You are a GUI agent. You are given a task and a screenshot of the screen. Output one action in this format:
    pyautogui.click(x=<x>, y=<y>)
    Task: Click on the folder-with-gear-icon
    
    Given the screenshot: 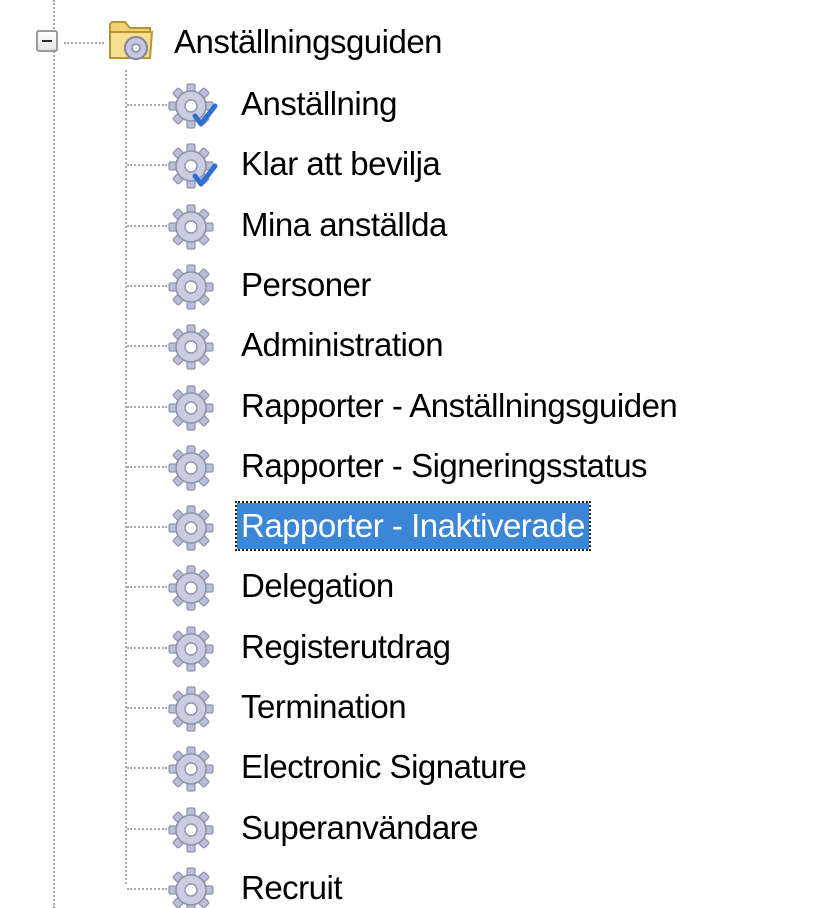 What is the action you would take?
    pyautogui.click(x=132, y=38)
    